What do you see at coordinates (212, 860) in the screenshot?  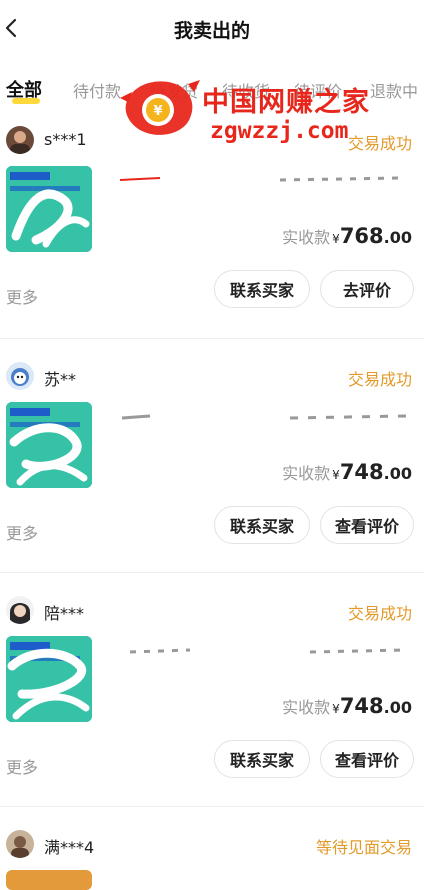 I see `order-card: 满***4 等待见面交易` at bounding box center [212, 860].